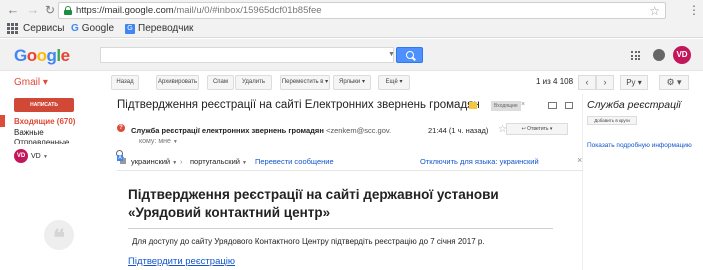 This screenshot has height=270, width=703. I want to click on google-logo: Google, so click(42, 56).